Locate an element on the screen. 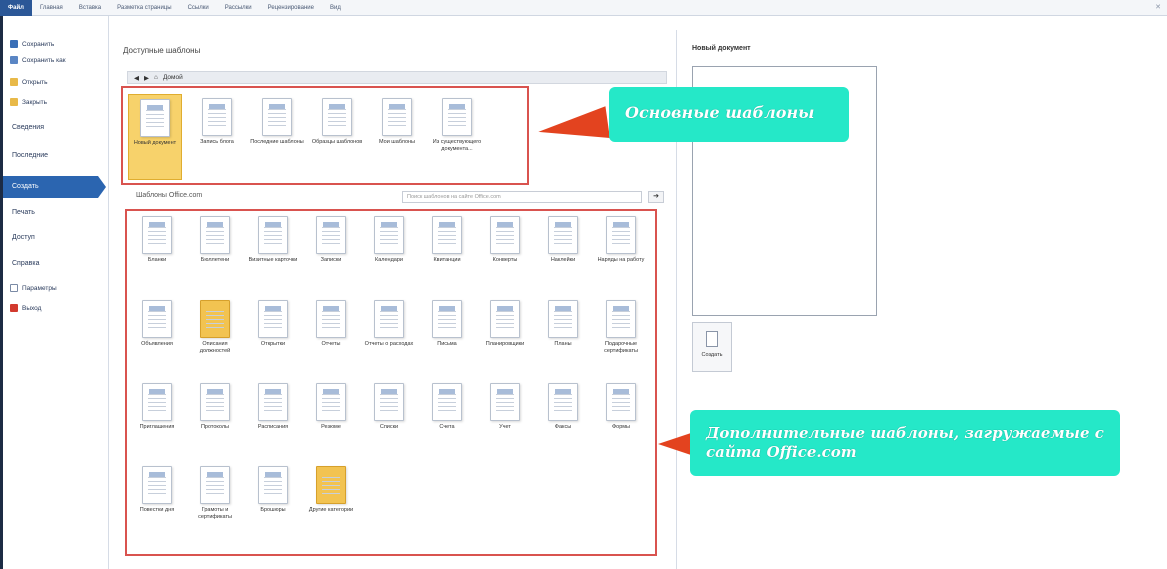 This screenshot has width=1167, height=569. nav-options: Параметры is located at coordinates (33, 288).